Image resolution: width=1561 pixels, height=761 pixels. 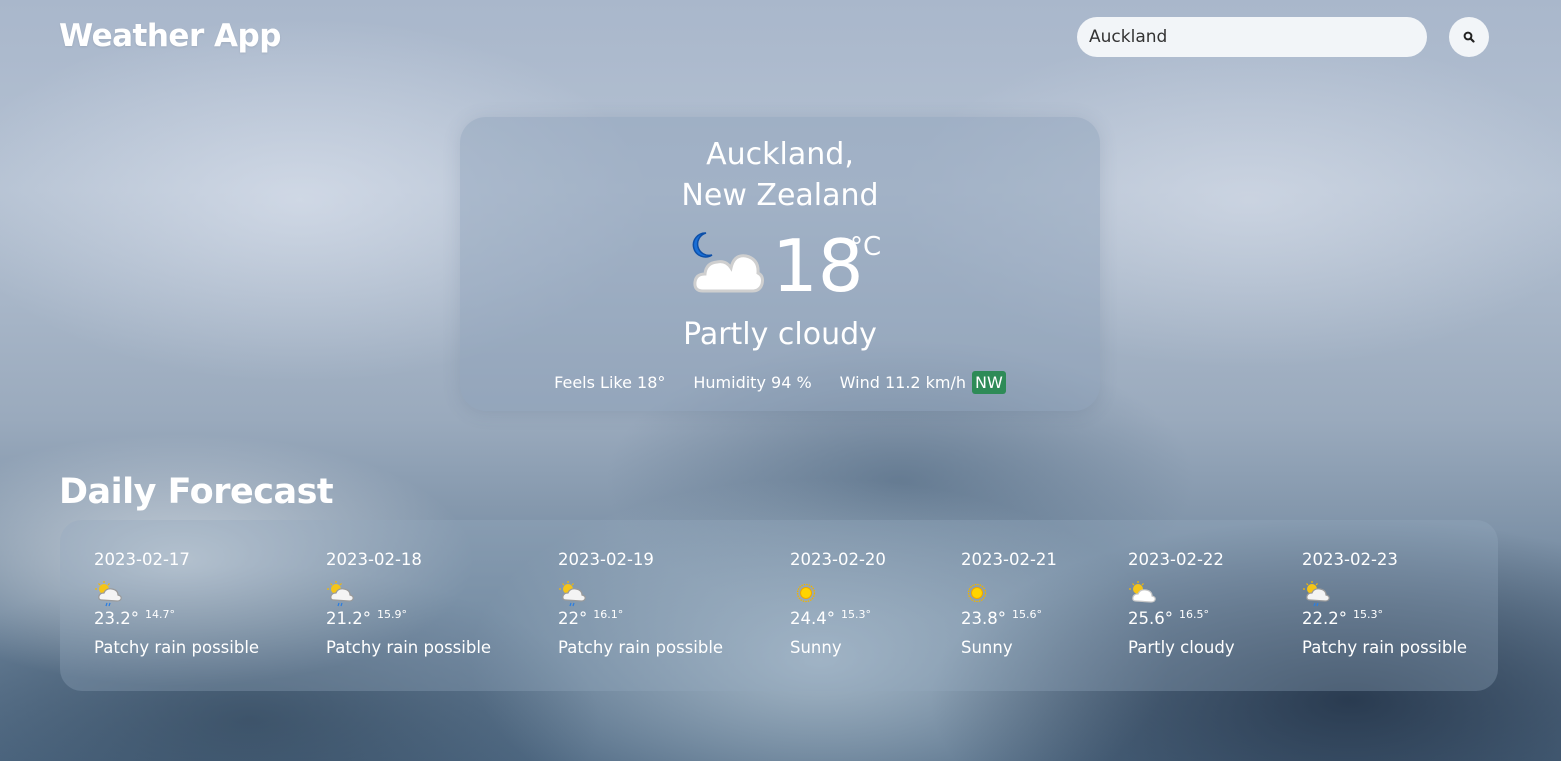 I want to click on forecast-max: 23.8°, so click(x=983, y=618).